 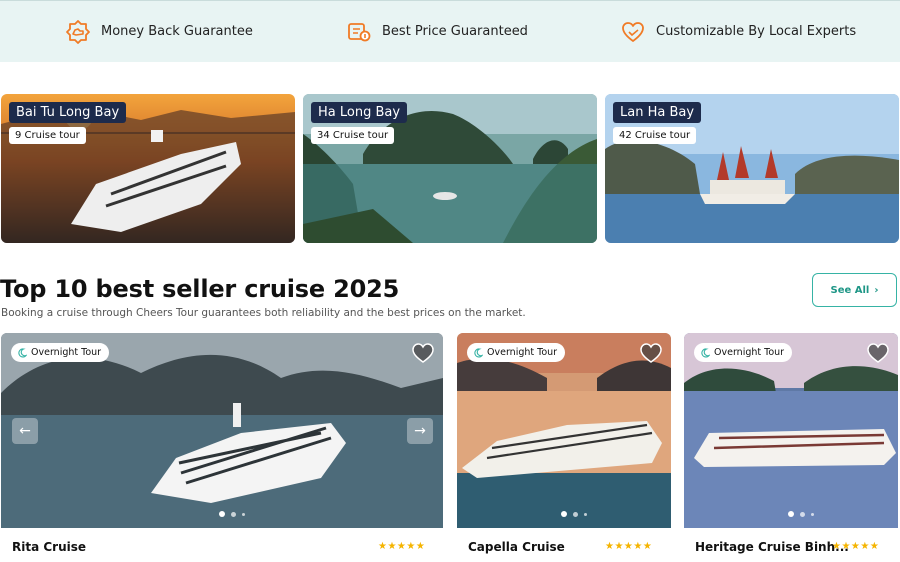 I want to click on guarantee-label: Money Back Guarantee, so click(x=177, y=31).